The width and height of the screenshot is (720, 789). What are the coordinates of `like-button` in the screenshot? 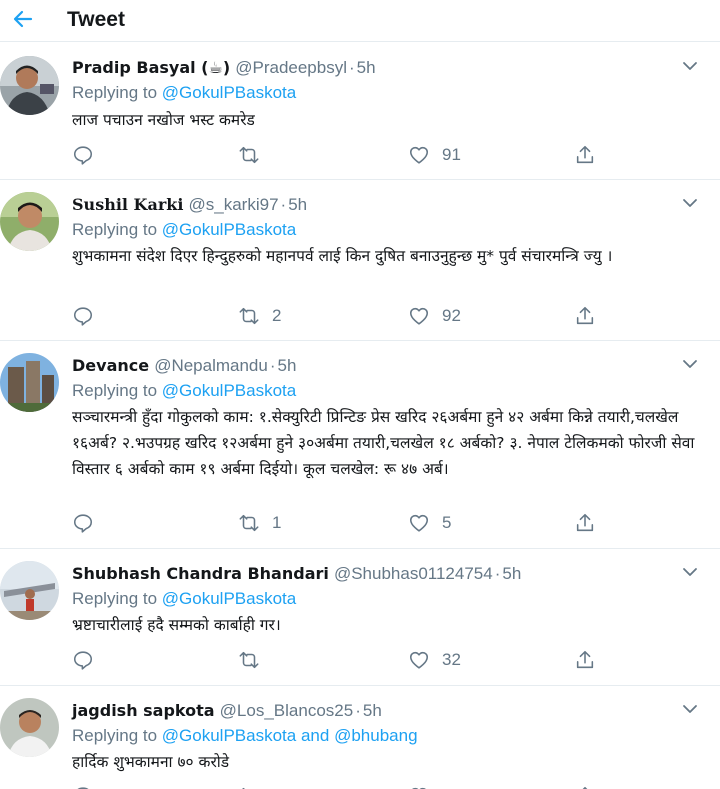 It's located at (419, 786).